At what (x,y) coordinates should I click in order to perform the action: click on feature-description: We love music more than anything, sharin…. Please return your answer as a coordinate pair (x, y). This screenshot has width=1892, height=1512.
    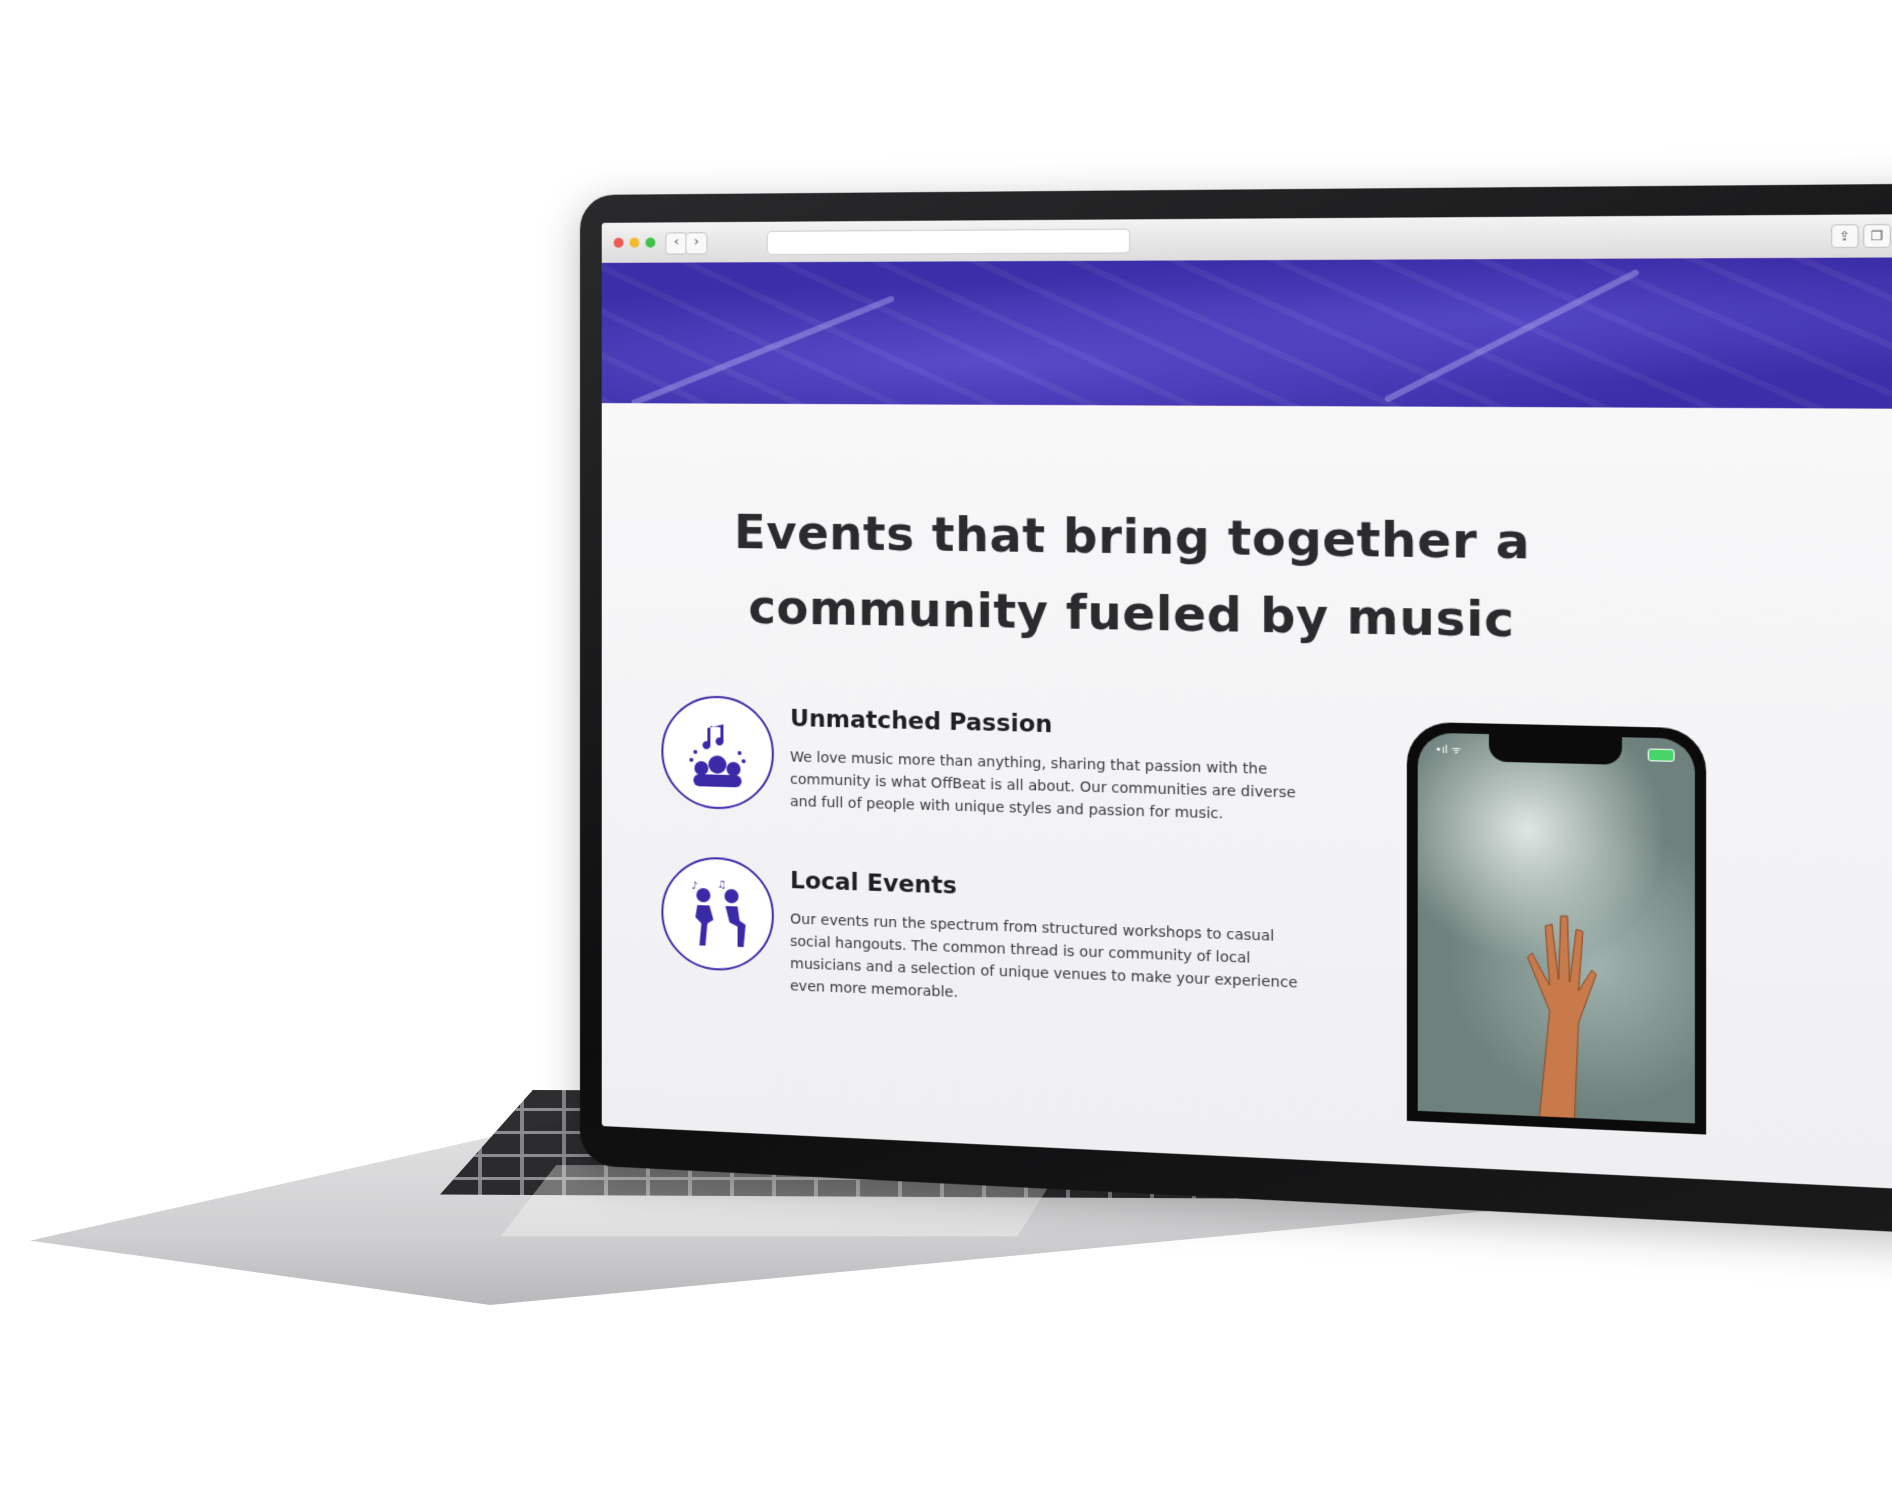
    Looking at the image, I should click on (1043, 786).